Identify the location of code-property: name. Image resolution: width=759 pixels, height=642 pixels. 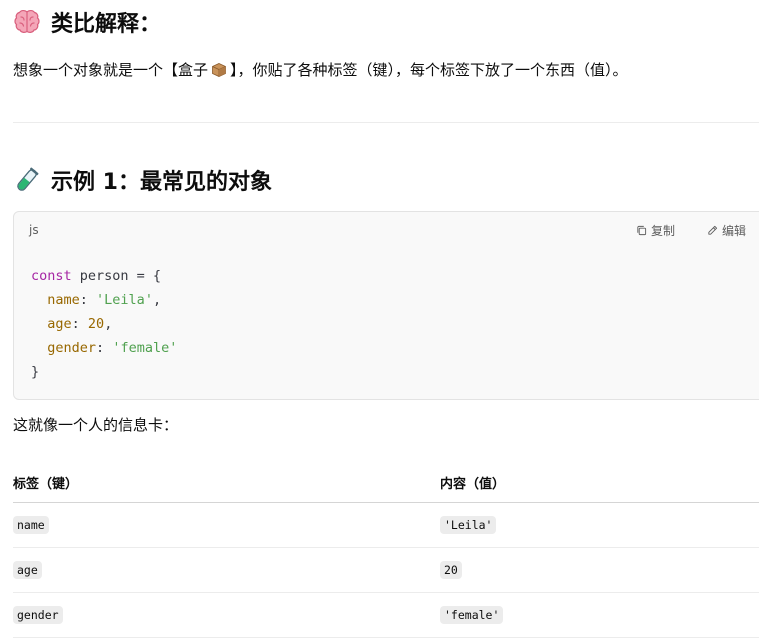
(63, 300).